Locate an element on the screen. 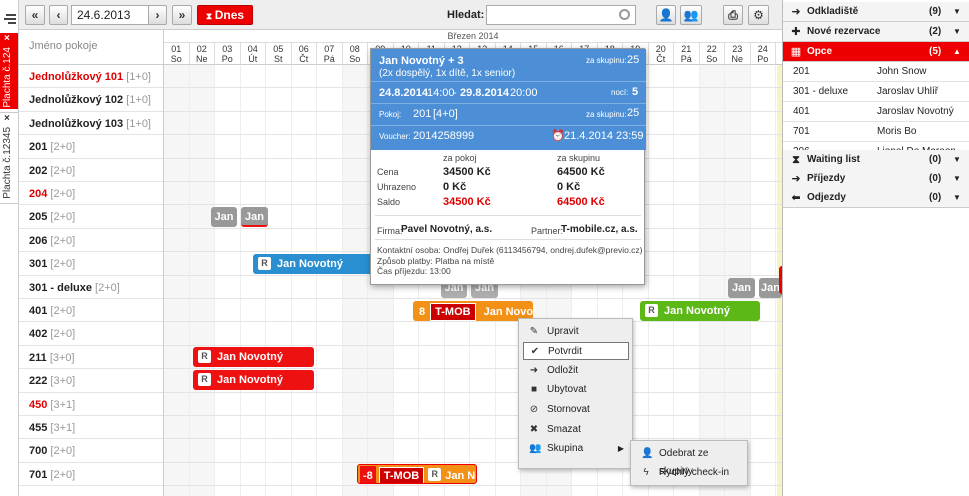 This screenshot has height=496, width=969. menu-item-upravit: ✎ Upravit is located at coordinates (576, 332).